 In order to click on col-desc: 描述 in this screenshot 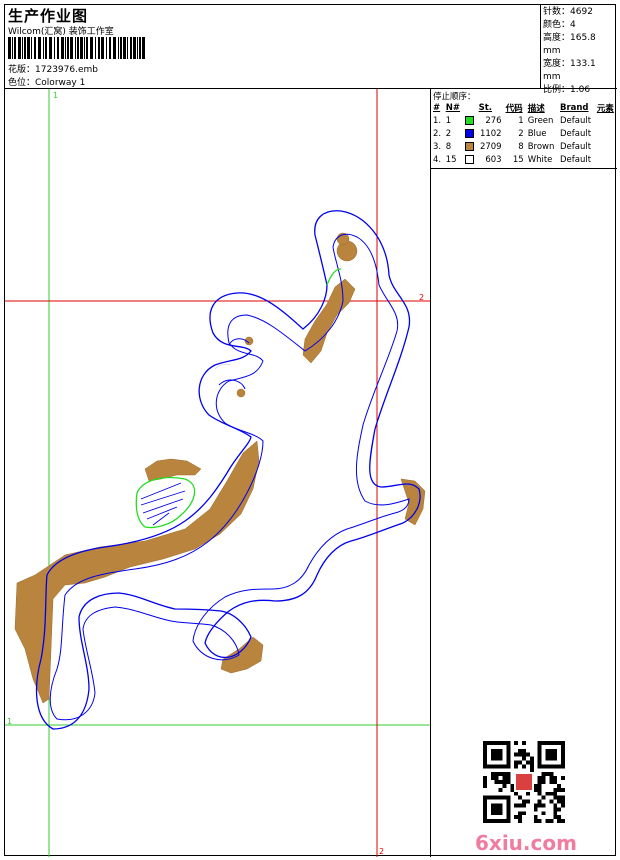, I will do `click(536, 108)`.